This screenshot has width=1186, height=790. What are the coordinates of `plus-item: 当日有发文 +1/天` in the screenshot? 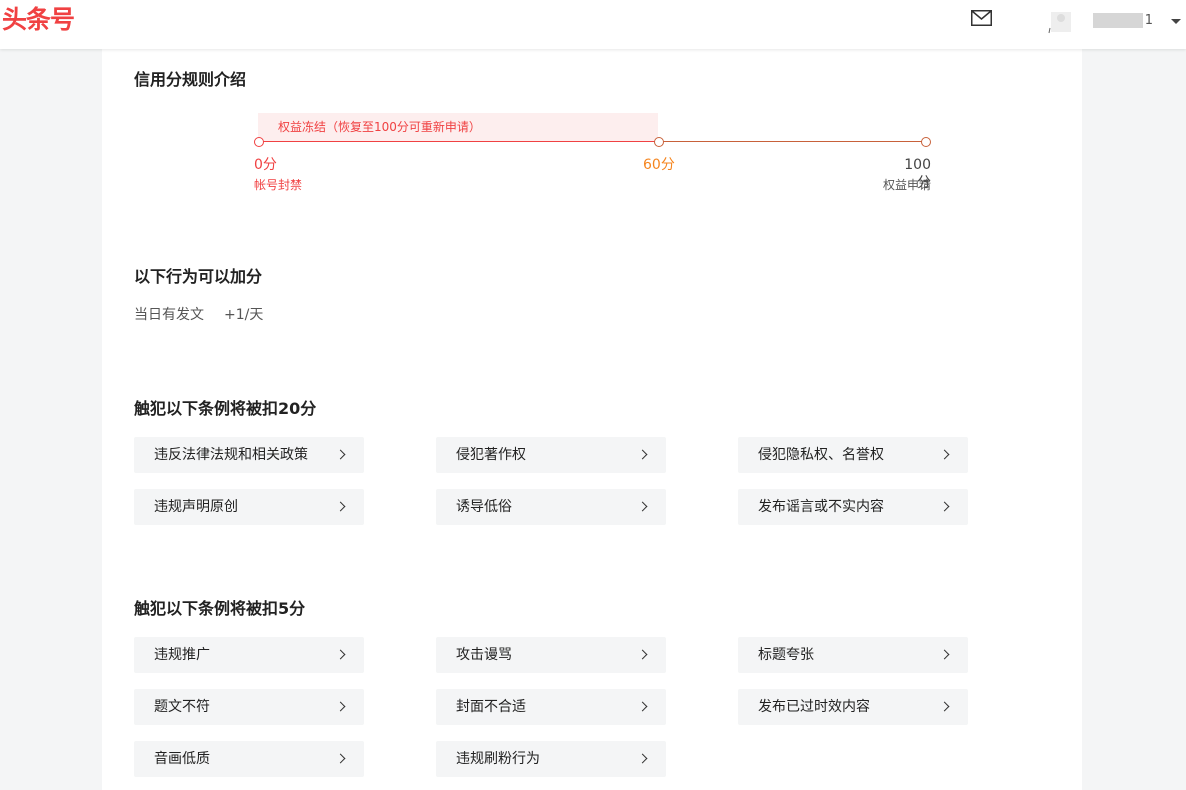 It's located at (198, 315).